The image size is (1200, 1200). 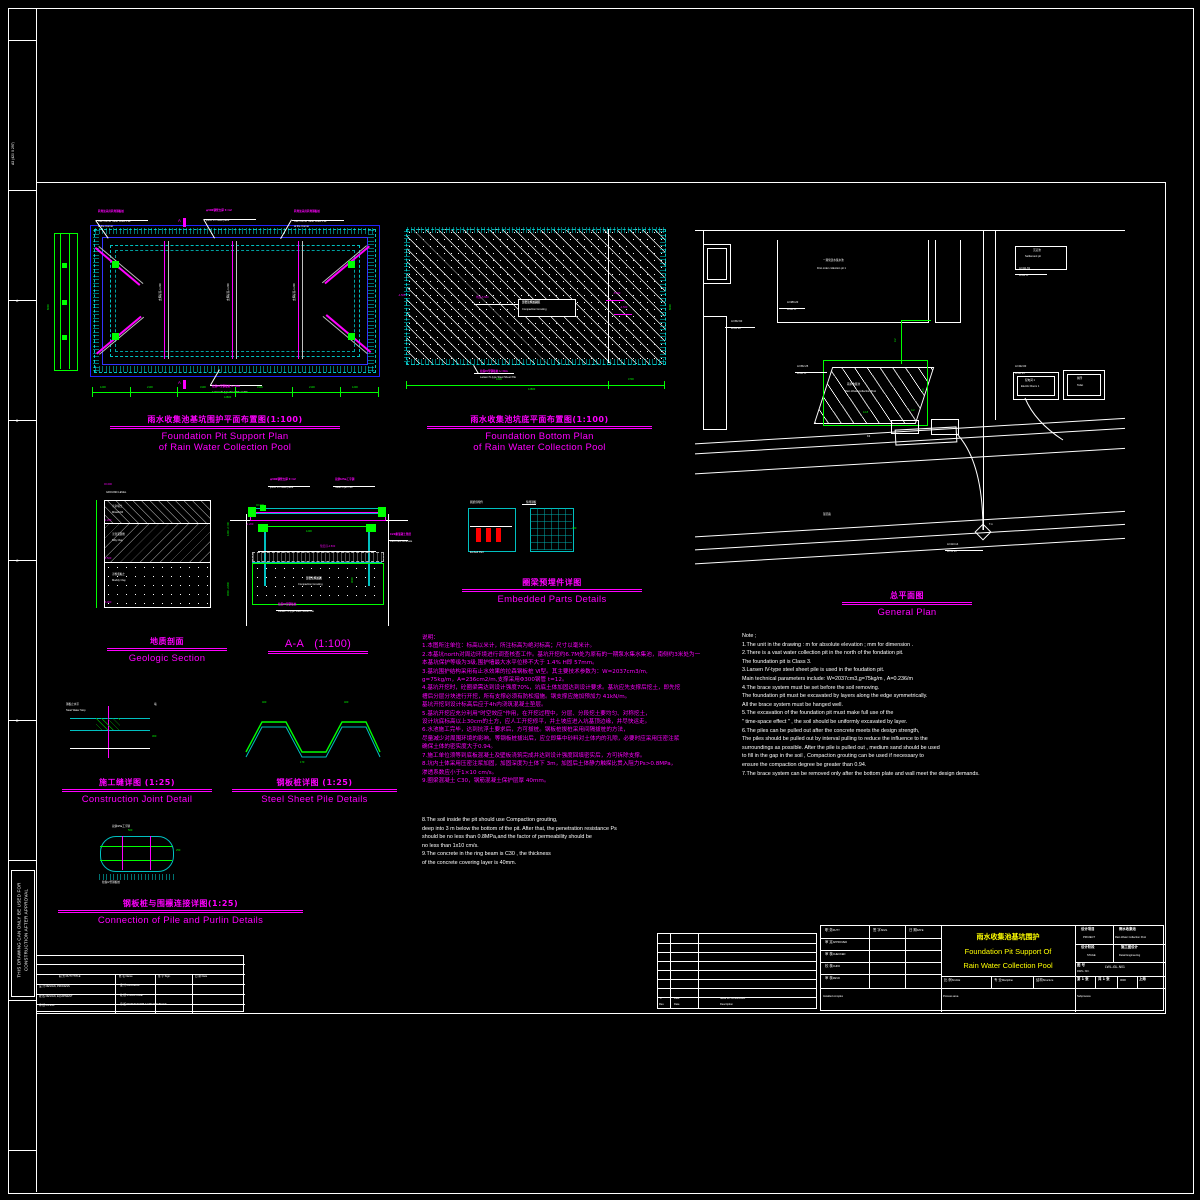 I want to click on notes-en-heading: Note ;, so click(x=749, y=636).